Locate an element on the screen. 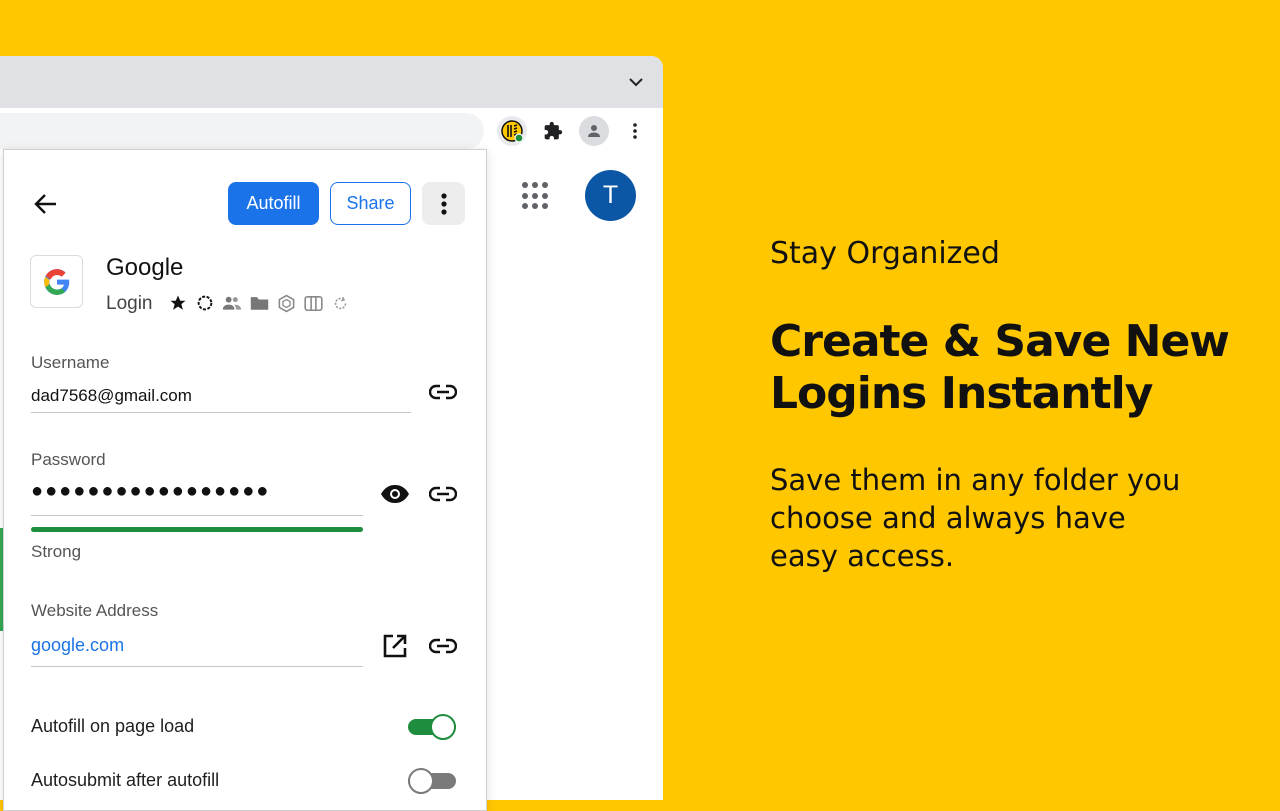 The height and width of the screenshot is (811, 1280). username-link-icon is located at coordinates (443, 392).